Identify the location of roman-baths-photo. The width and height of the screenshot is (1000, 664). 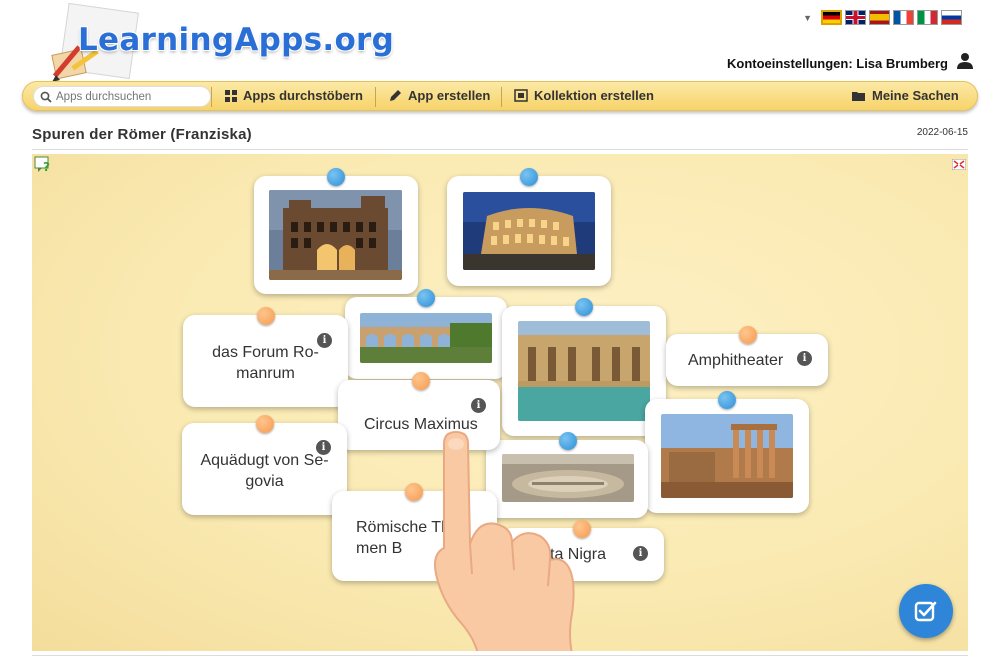
(584, 371).